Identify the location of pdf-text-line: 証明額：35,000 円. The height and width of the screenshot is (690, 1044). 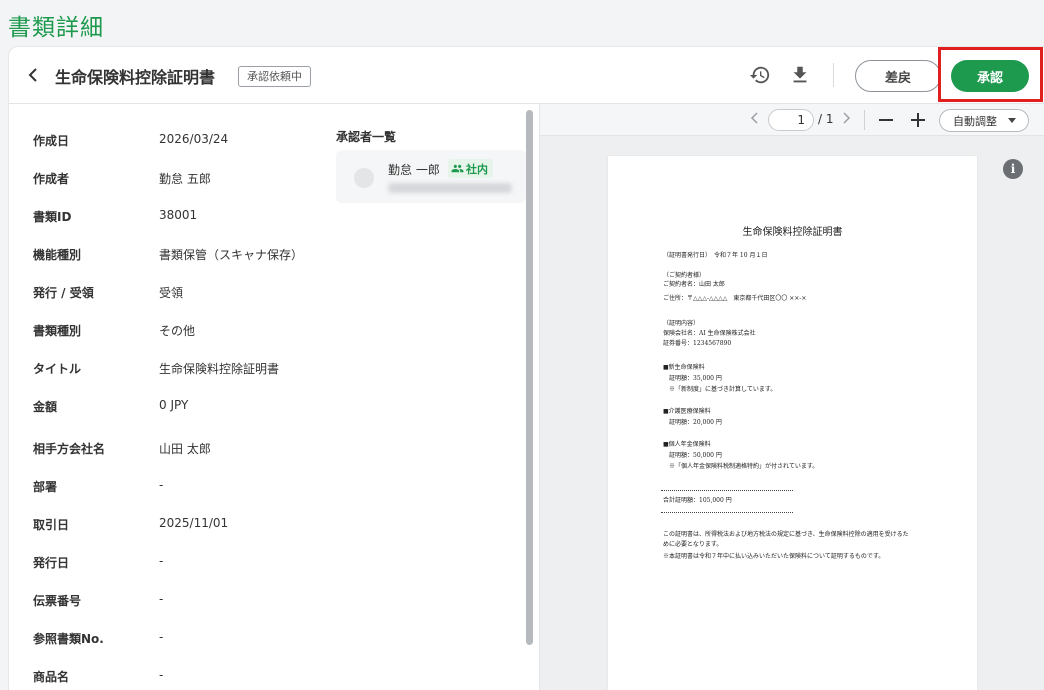
(692, 378).